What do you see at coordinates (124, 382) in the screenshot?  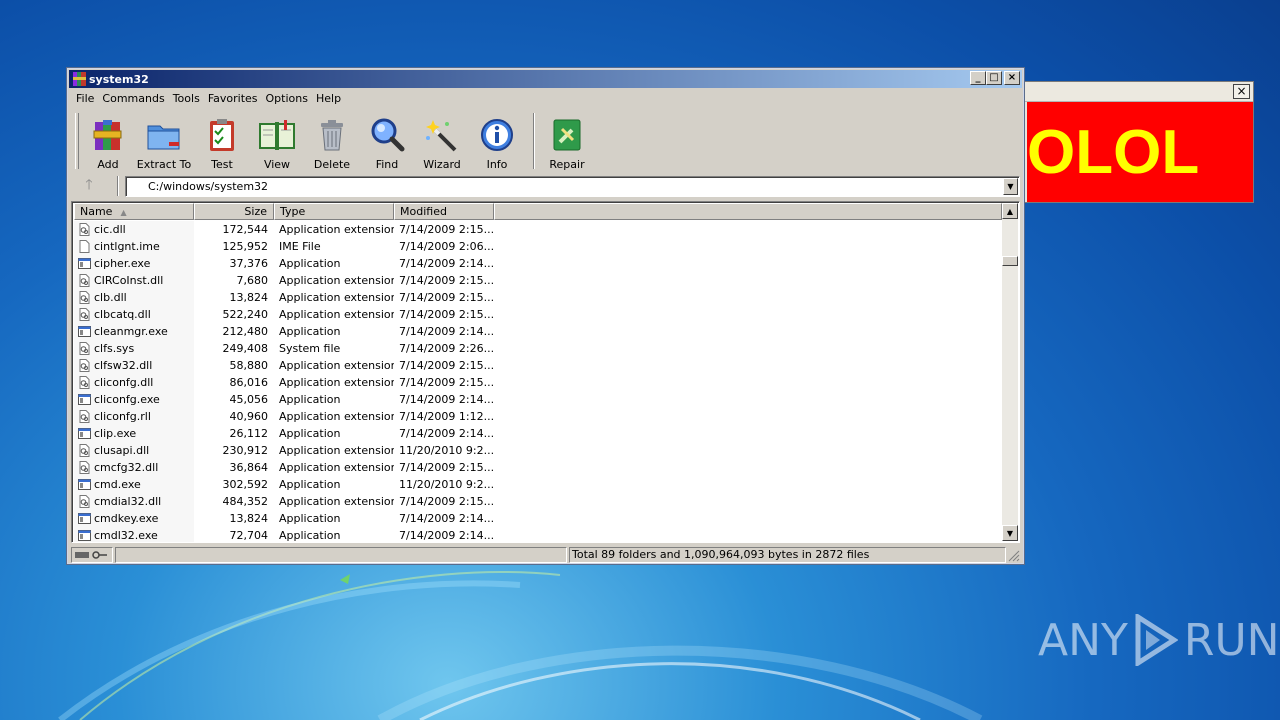 I see `file-name: cliconfg.dll` at bounding box center [124, 382].